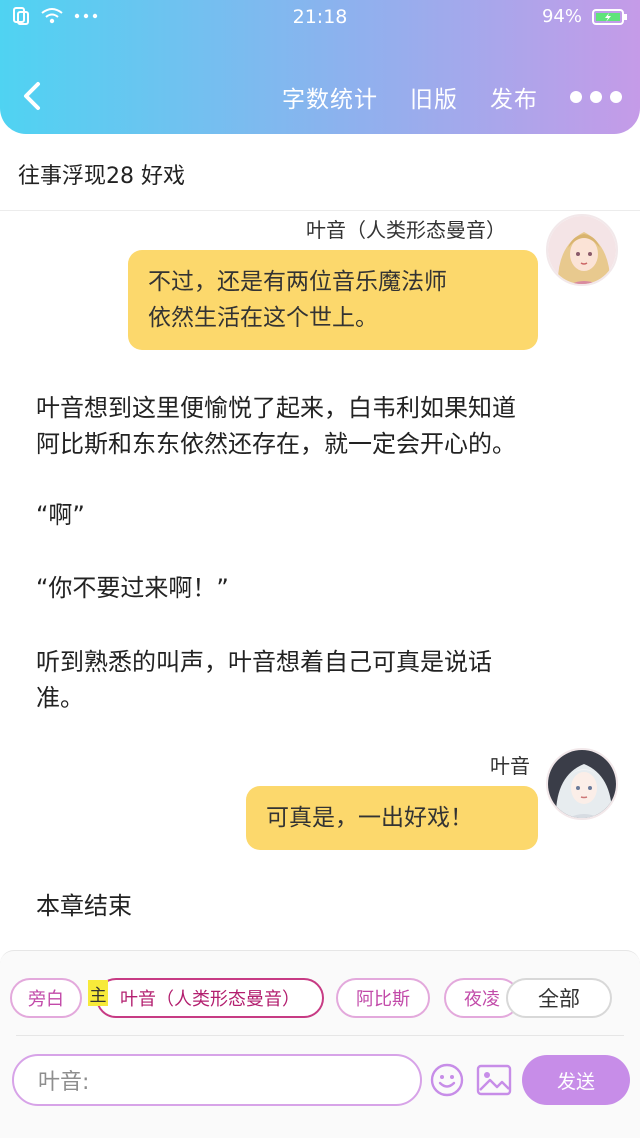  I want to click on chat-bubble: 可真是，一出好戏！, so click(392, 818).